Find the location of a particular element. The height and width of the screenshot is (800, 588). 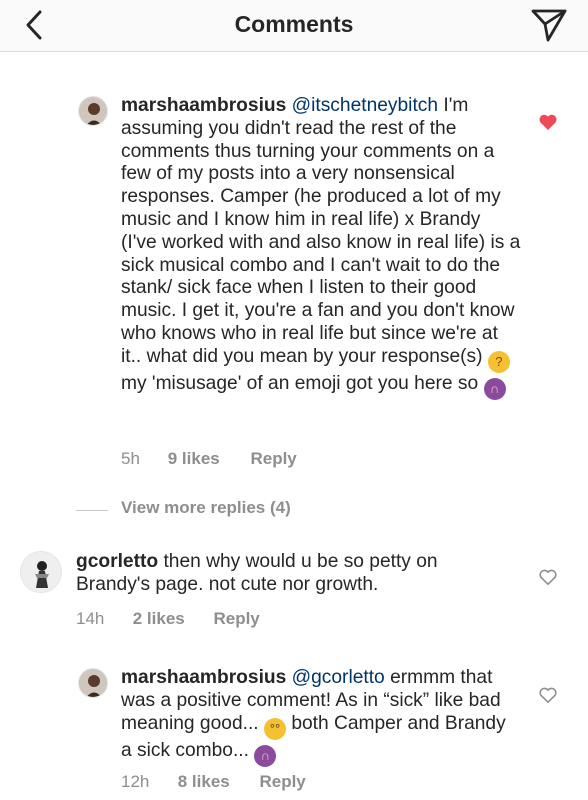

comment-mention: @itschetneybitch is located at coordinates (365, 105).